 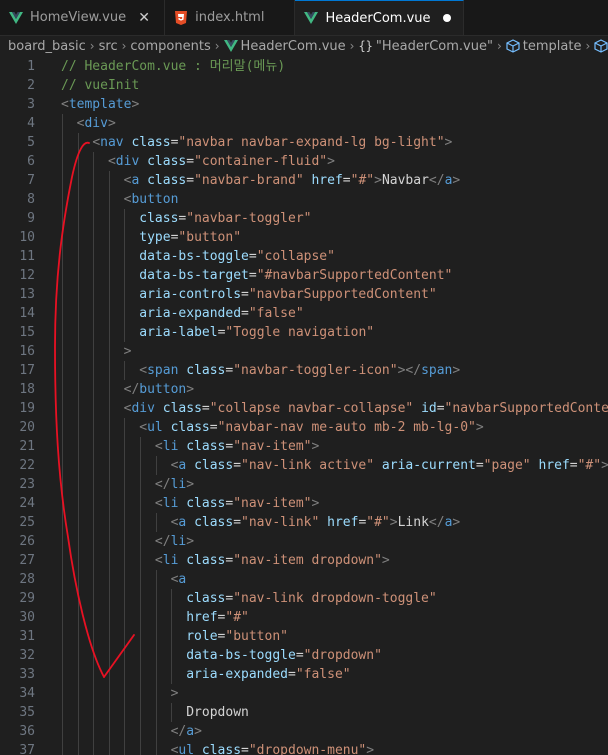 What do you see at coordinates (155, 237) in the screenshot?
I see `token-attribute-name: type` at bounding box center [155, 237].